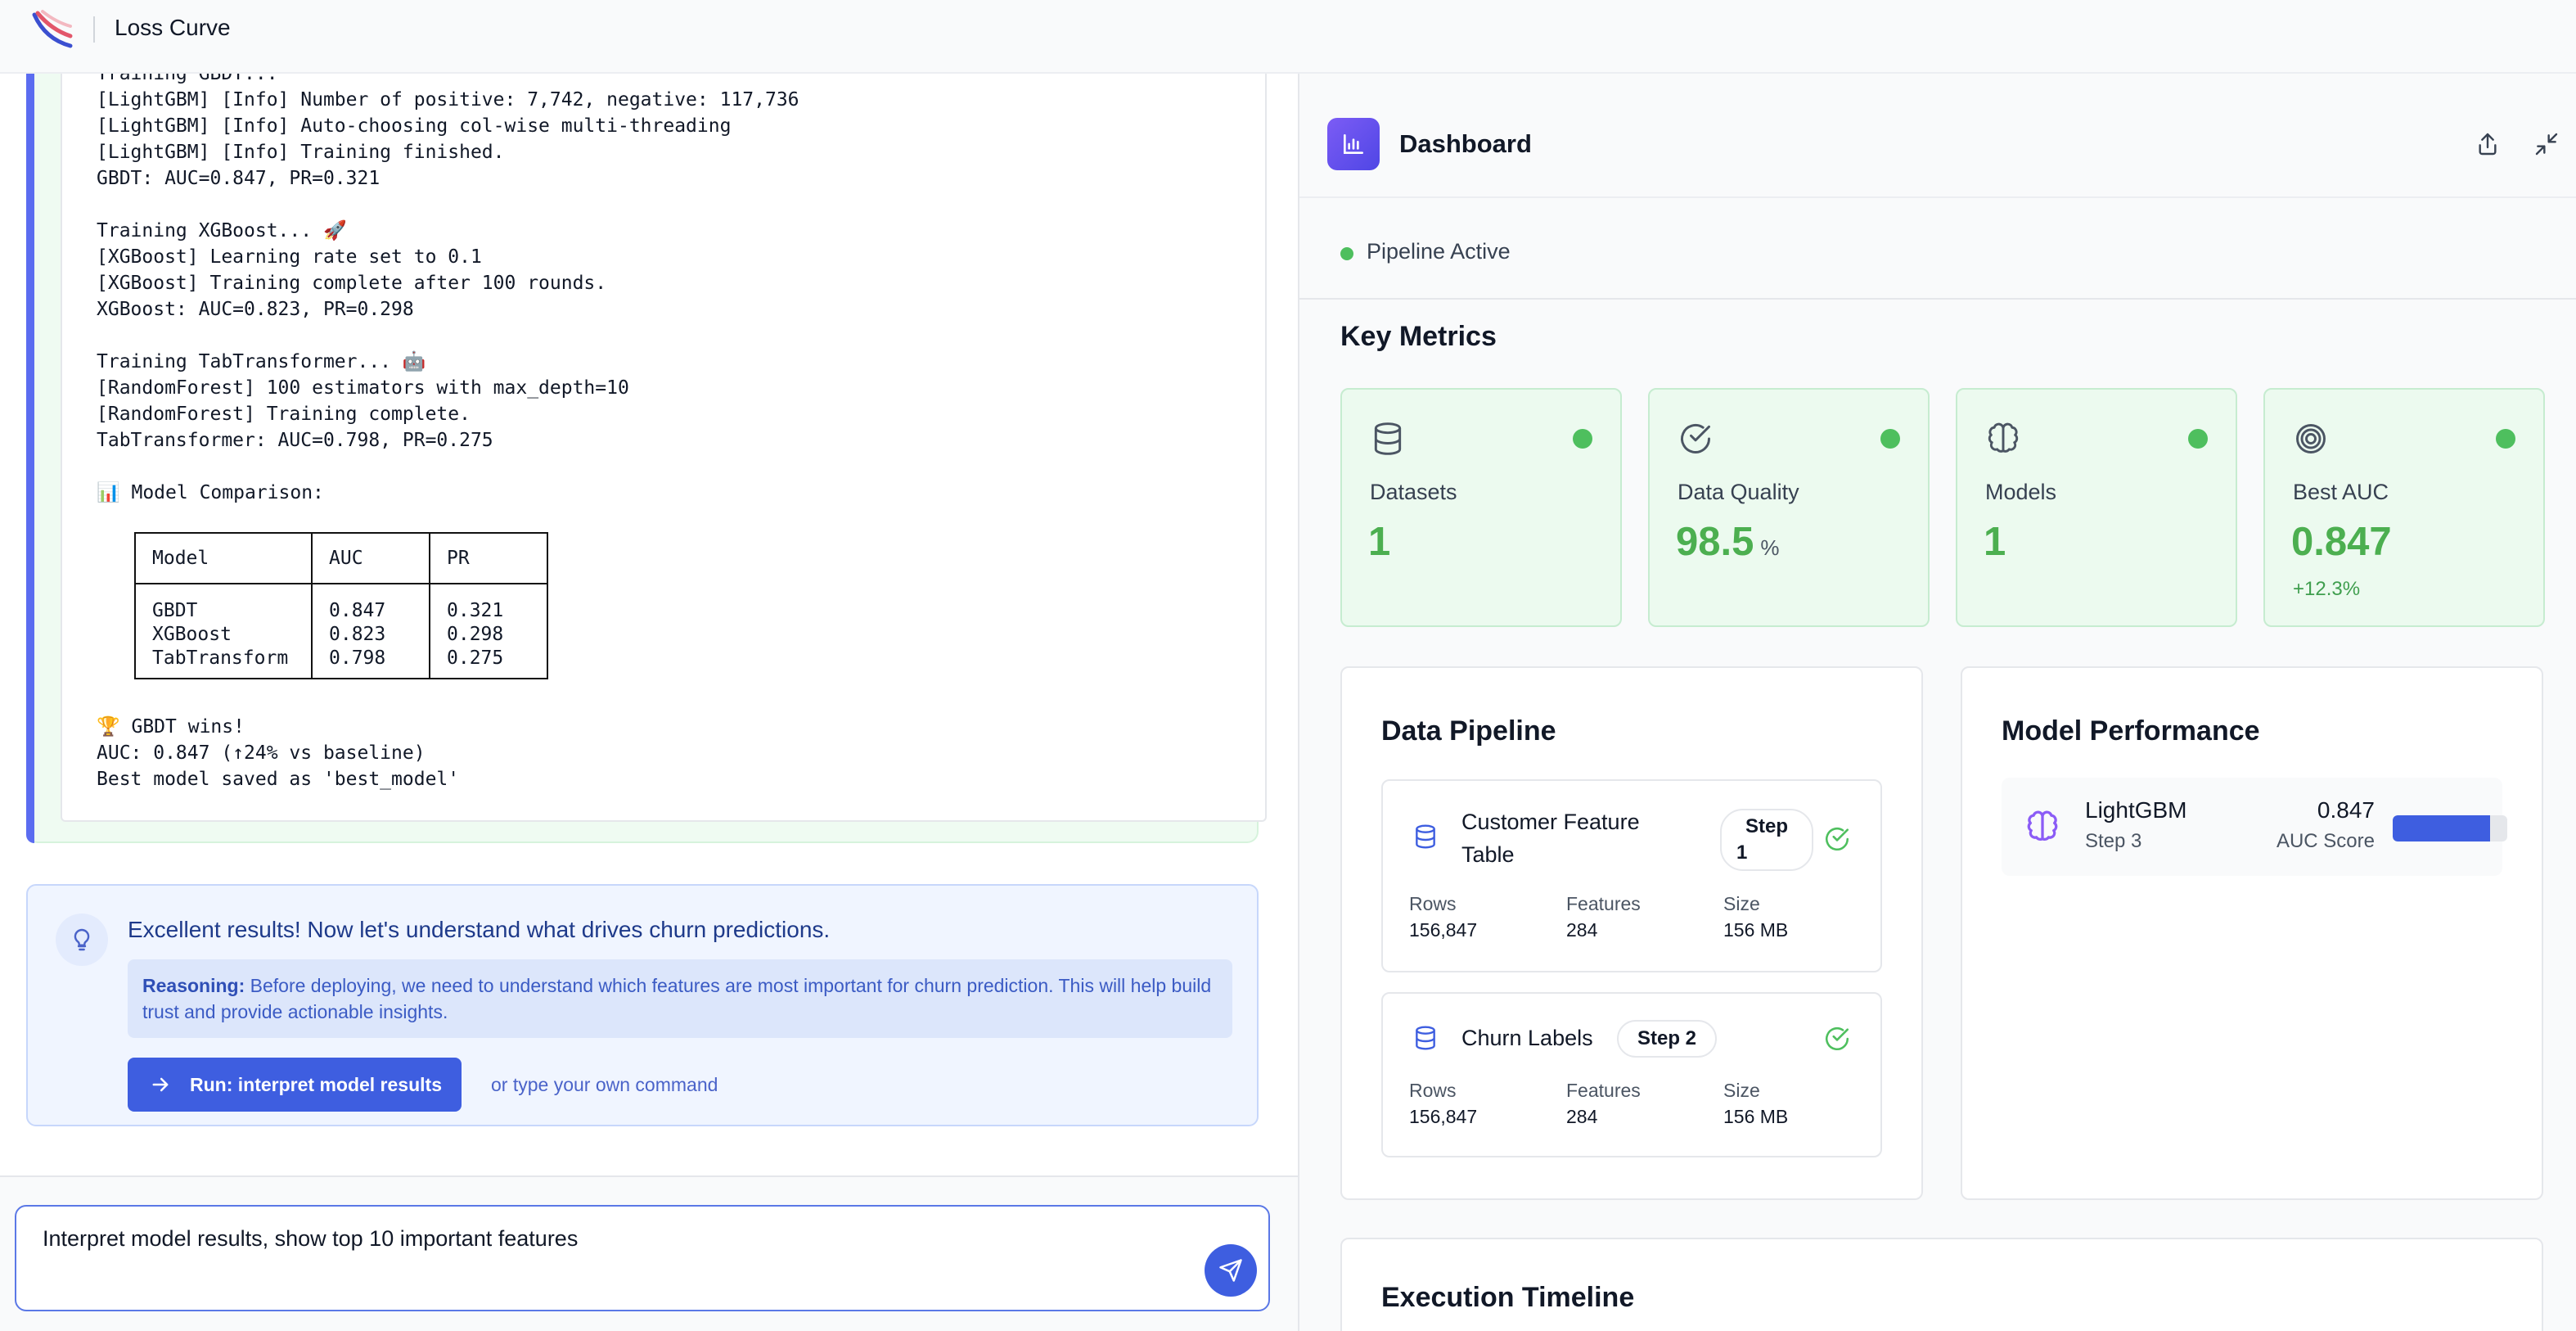 The width and height of the screenshot is (2576, 1331). I want to click on auc-score-bar, so click(2450, 828).